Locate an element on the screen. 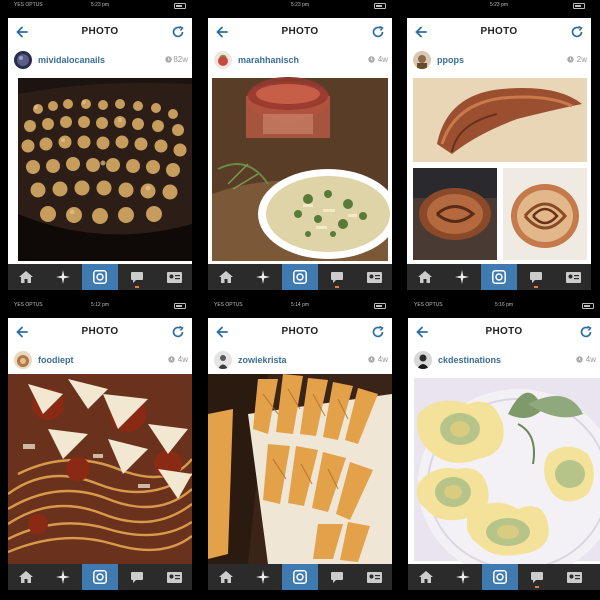  post-age: 82w is located at coordinates (180, 59).